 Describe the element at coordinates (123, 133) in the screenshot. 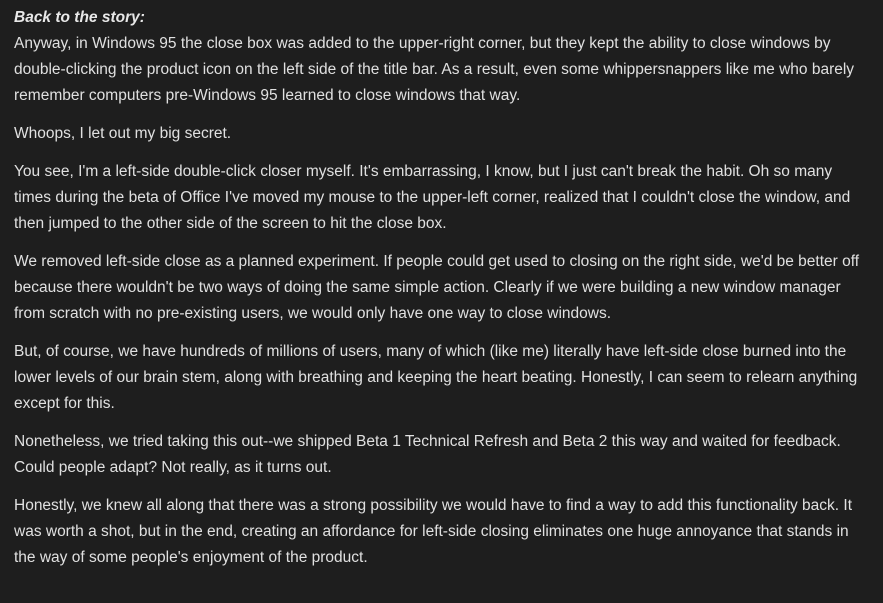

I see `paragraph-secret: Whoops, I let out my big secret.` at that location.